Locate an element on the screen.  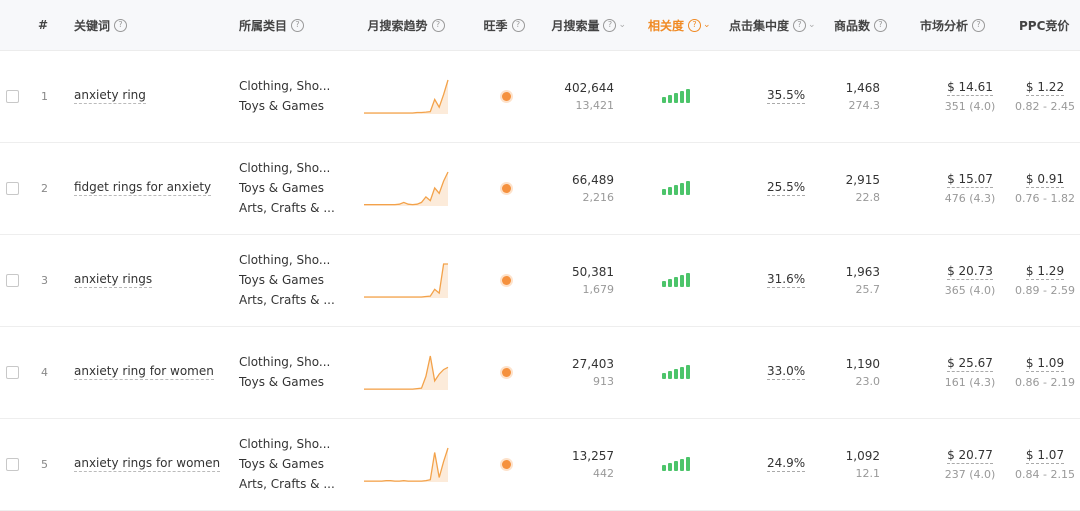
header-ppc: PPC竞价 is located at coordinates (1044, 25).